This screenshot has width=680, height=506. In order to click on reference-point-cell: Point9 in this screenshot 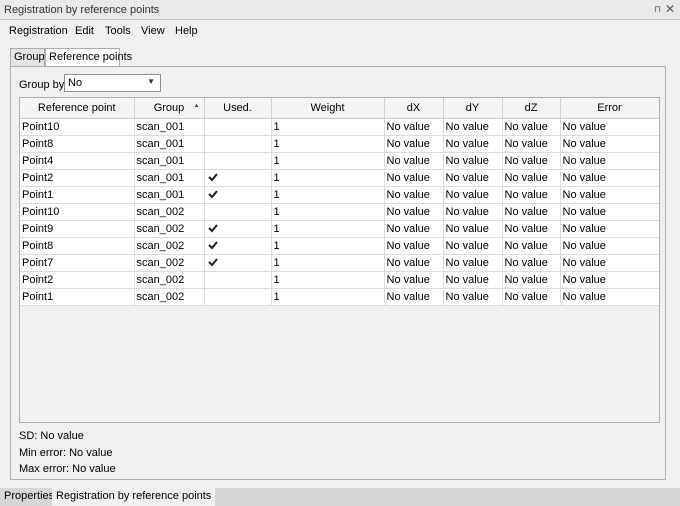, I will do `click(77, 229)`.